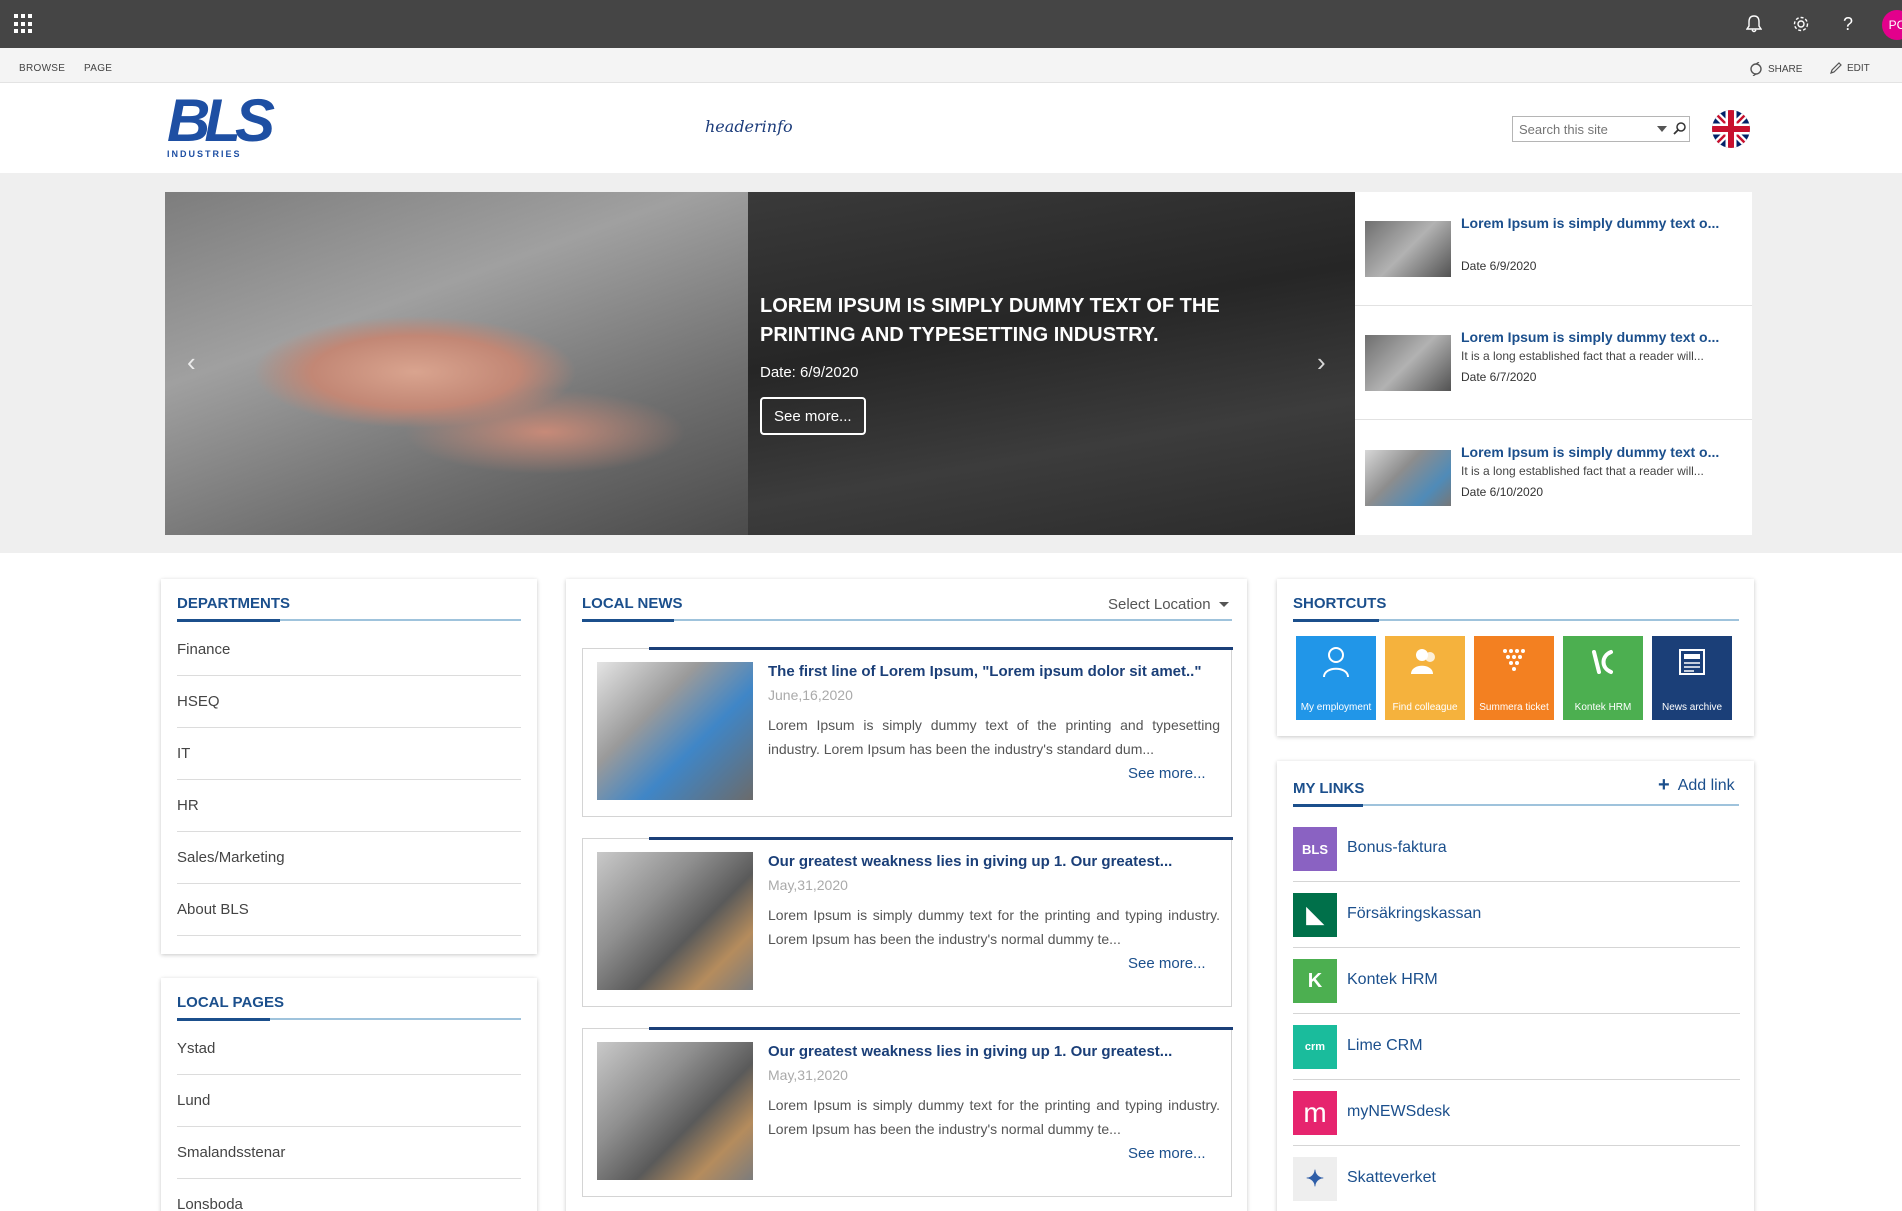 This screenshot has height=1211, width=1902. Describe the element at coordinates (1801, 24) in the screenshot. I see `gear-icon` at that location.